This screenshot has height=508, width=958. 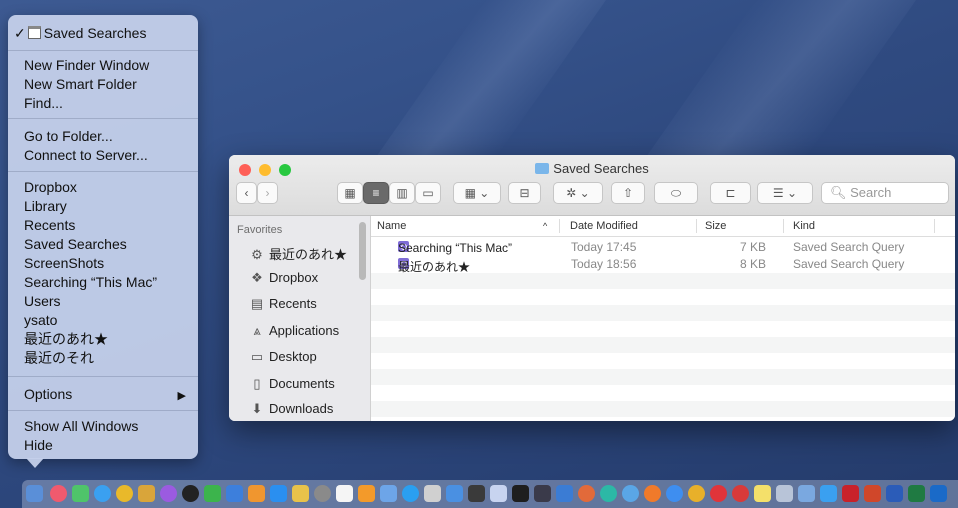 I want to click on sidebar-item-saved-search: ⚙ 最近のあれ★, so click(x=298, y=253).